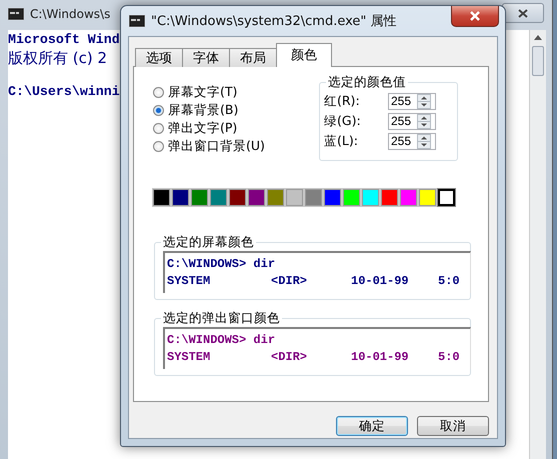  What do you see at coordinates (538, 37) in the screenshot?
I see `up-arrow-icon` at bounding box center [538, 37].